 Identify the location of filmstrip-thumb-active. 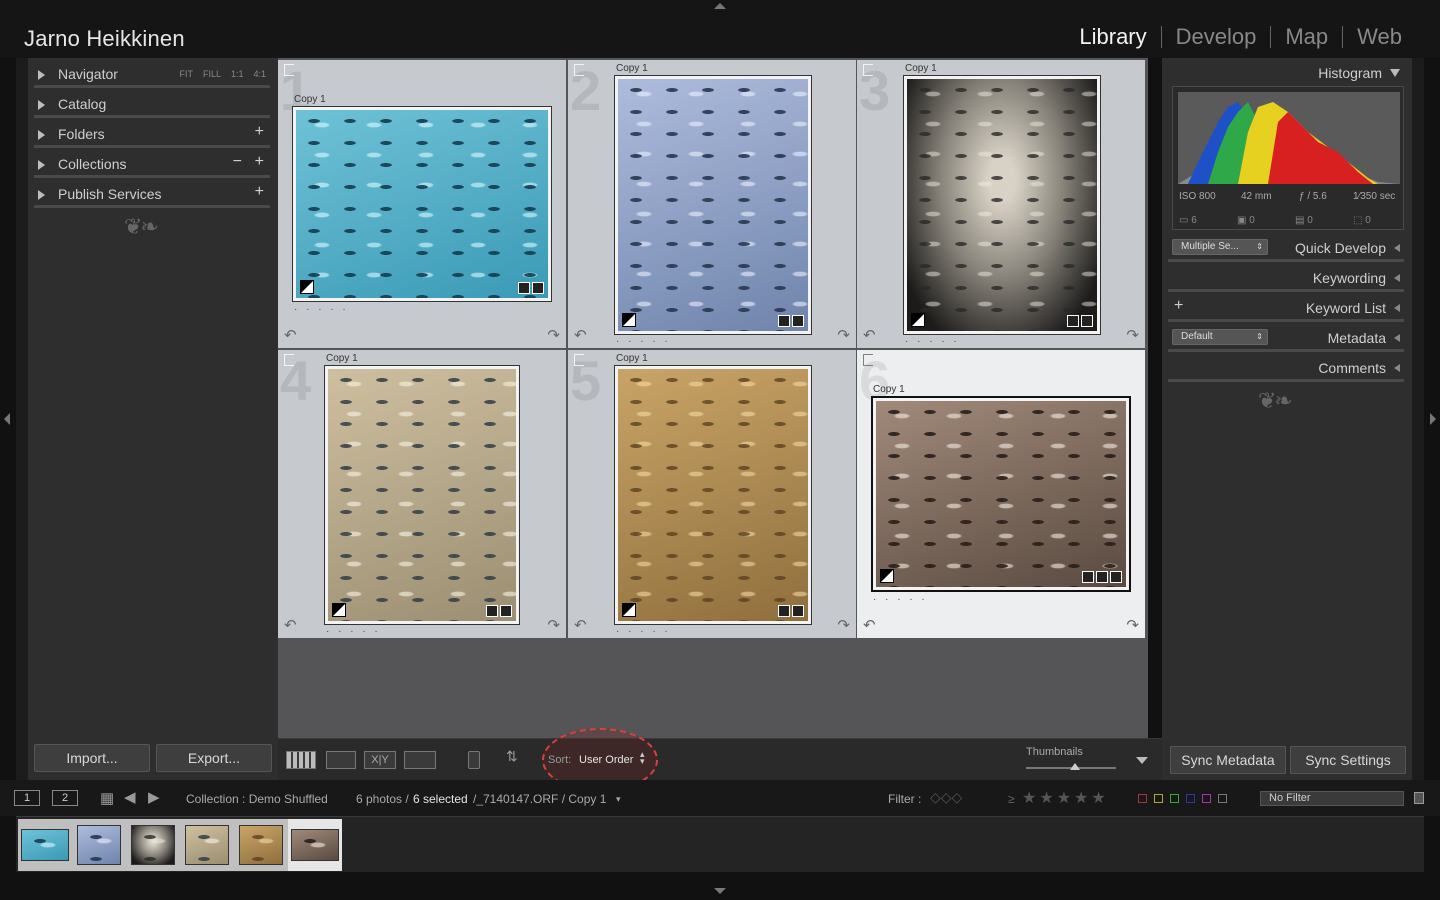
(315, 845).